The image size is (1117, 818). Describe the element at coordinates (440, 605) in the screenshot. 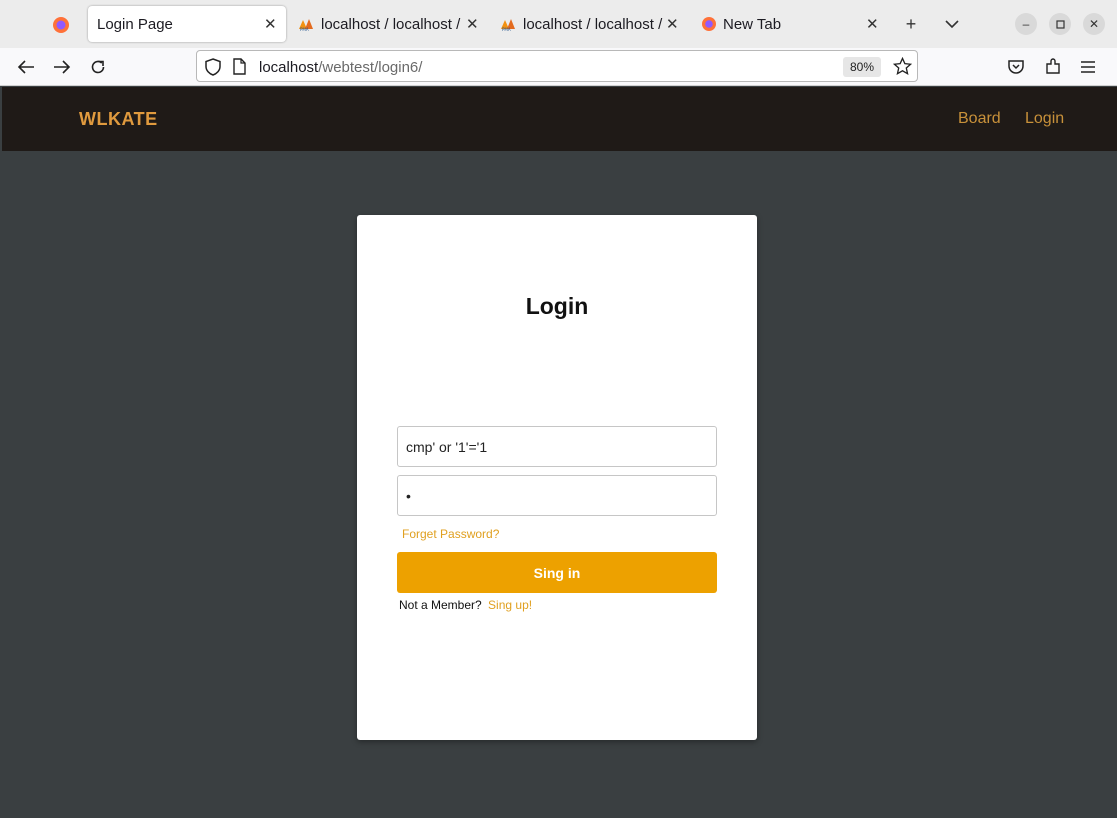

I see `not-member-text: Not a Member?` at that location.